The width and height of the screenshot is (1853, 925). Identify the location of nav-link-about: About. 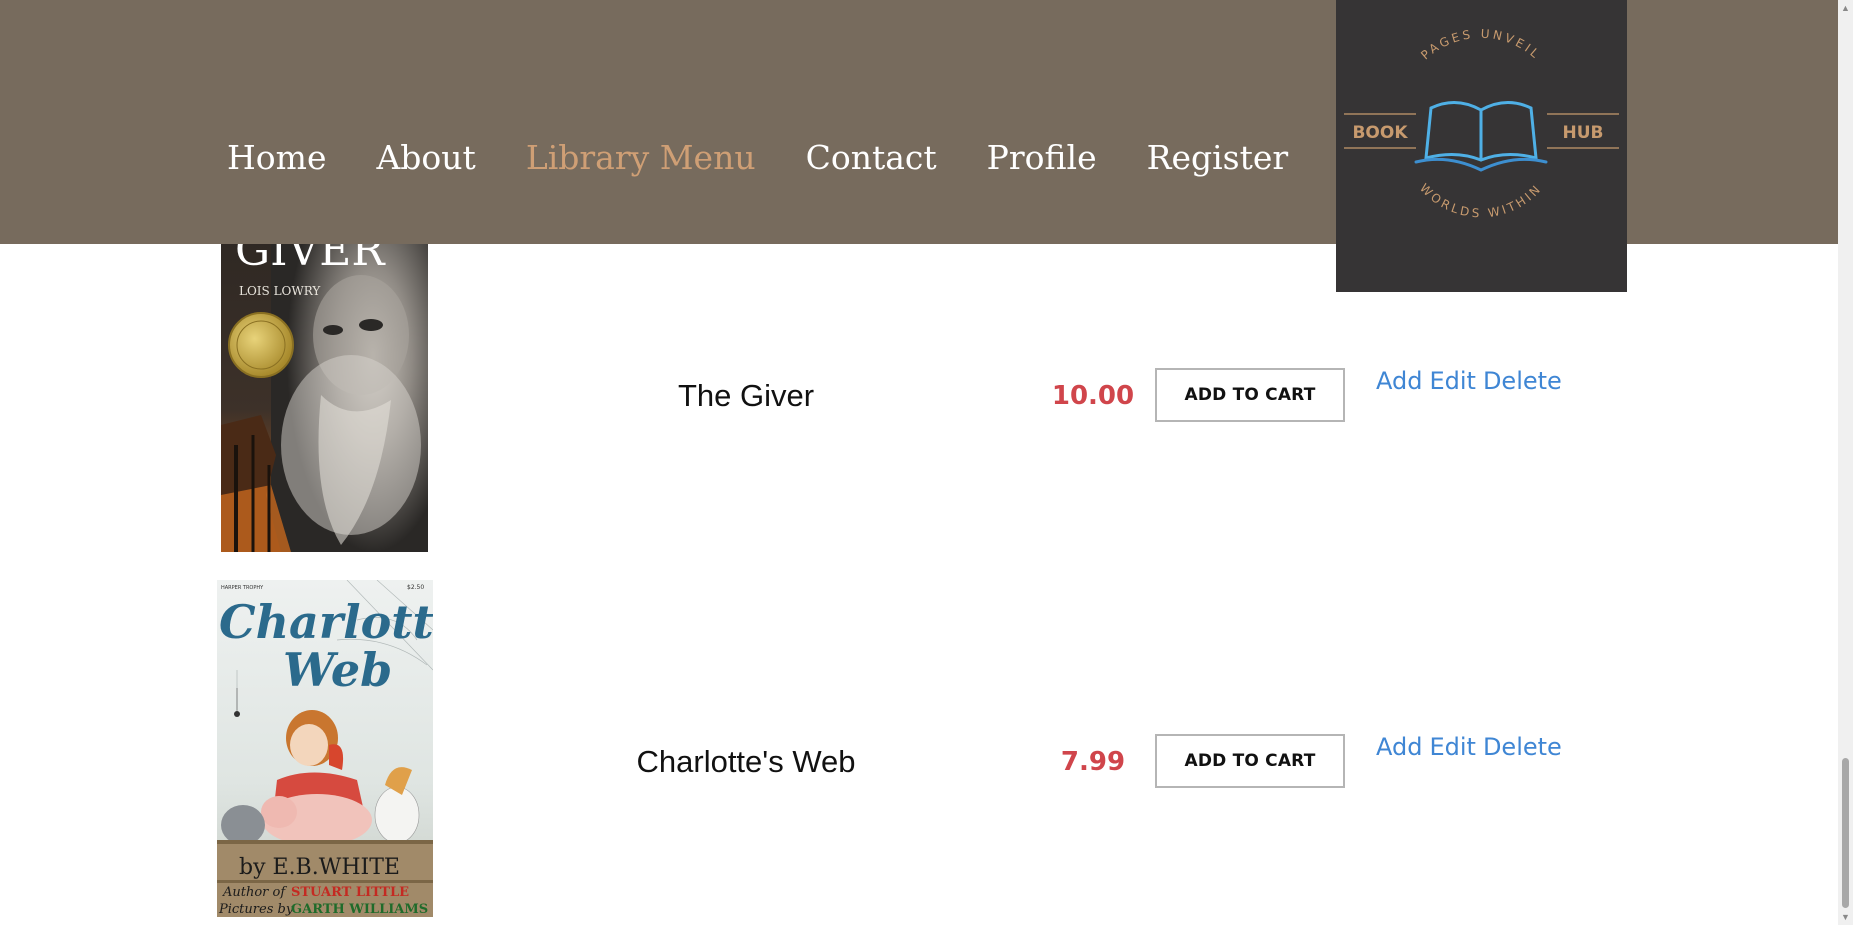
(425, 157).